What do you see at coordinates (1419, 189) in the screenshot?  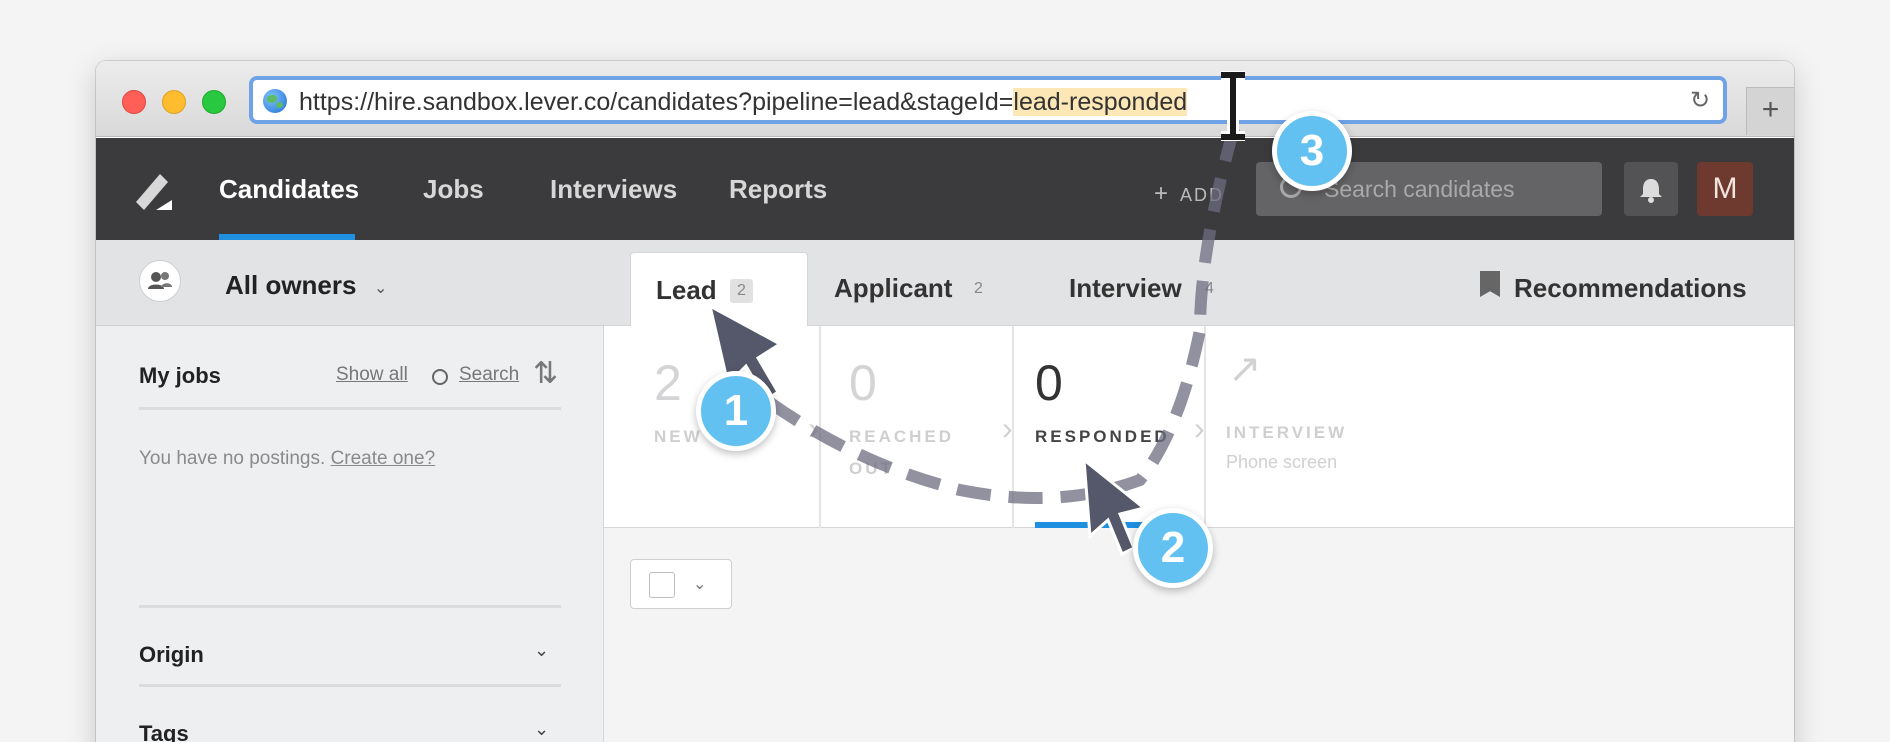 I see `search-placeholder: Search candidates` at bounding box center [1419, 189].